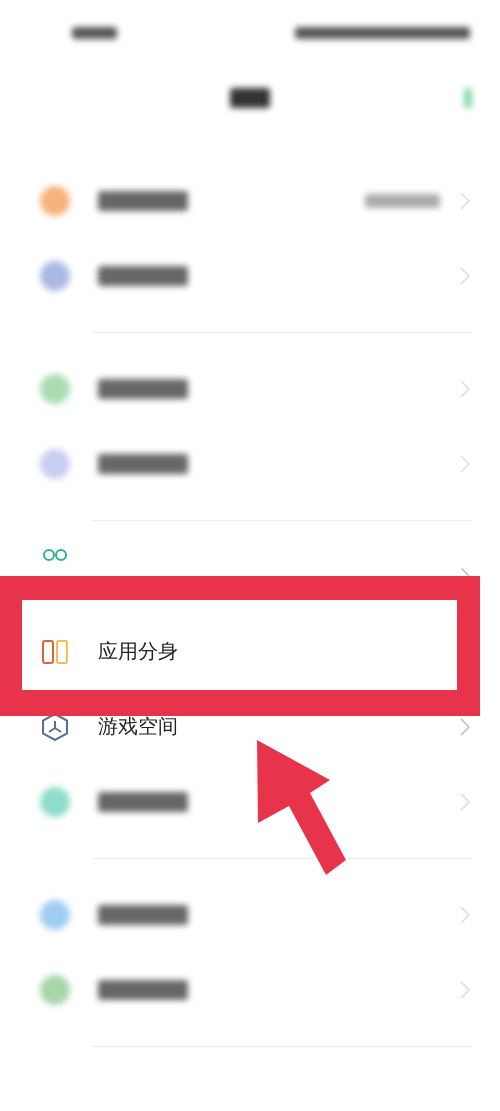 This screenshot has width=500, height=1111. What do you see at coordinates (94, 32) in the screenshot?
I see `blurred-status-time` at bounding box center [94, 32].